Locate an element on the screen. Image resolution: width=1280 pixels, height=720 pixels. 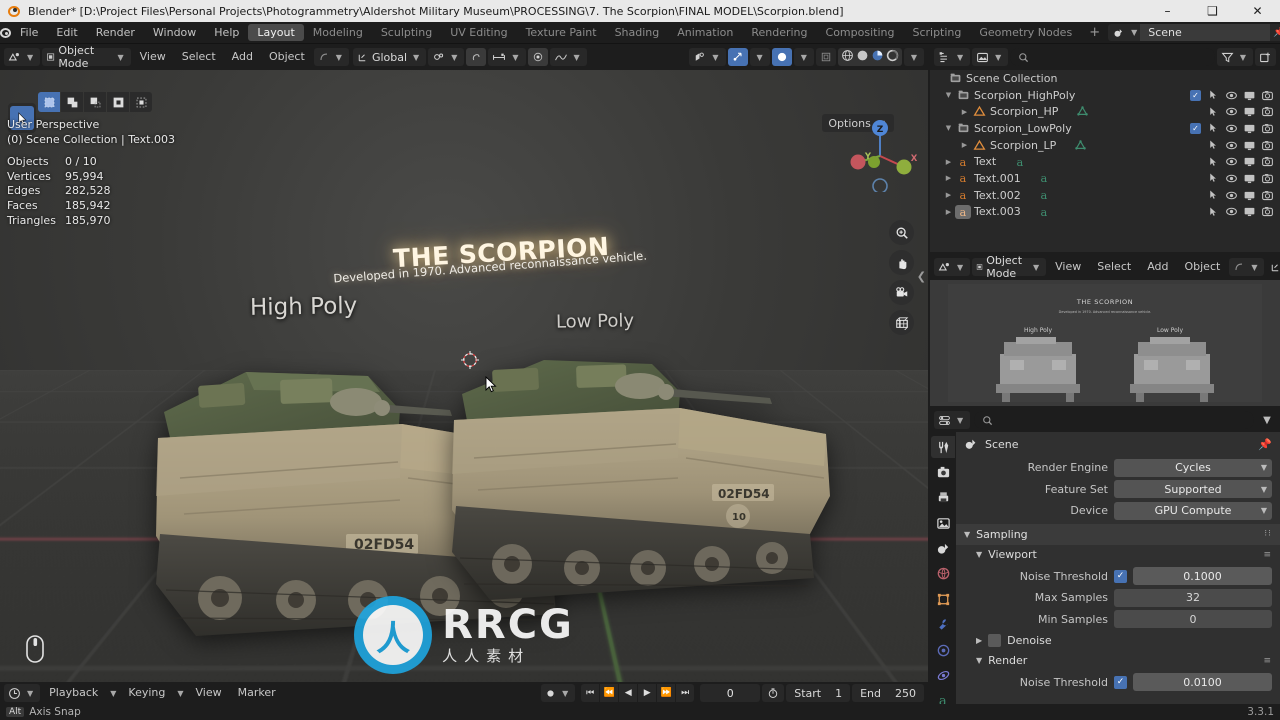
pin-scene-icon: 📌 is located at coordinates (1275, 32).